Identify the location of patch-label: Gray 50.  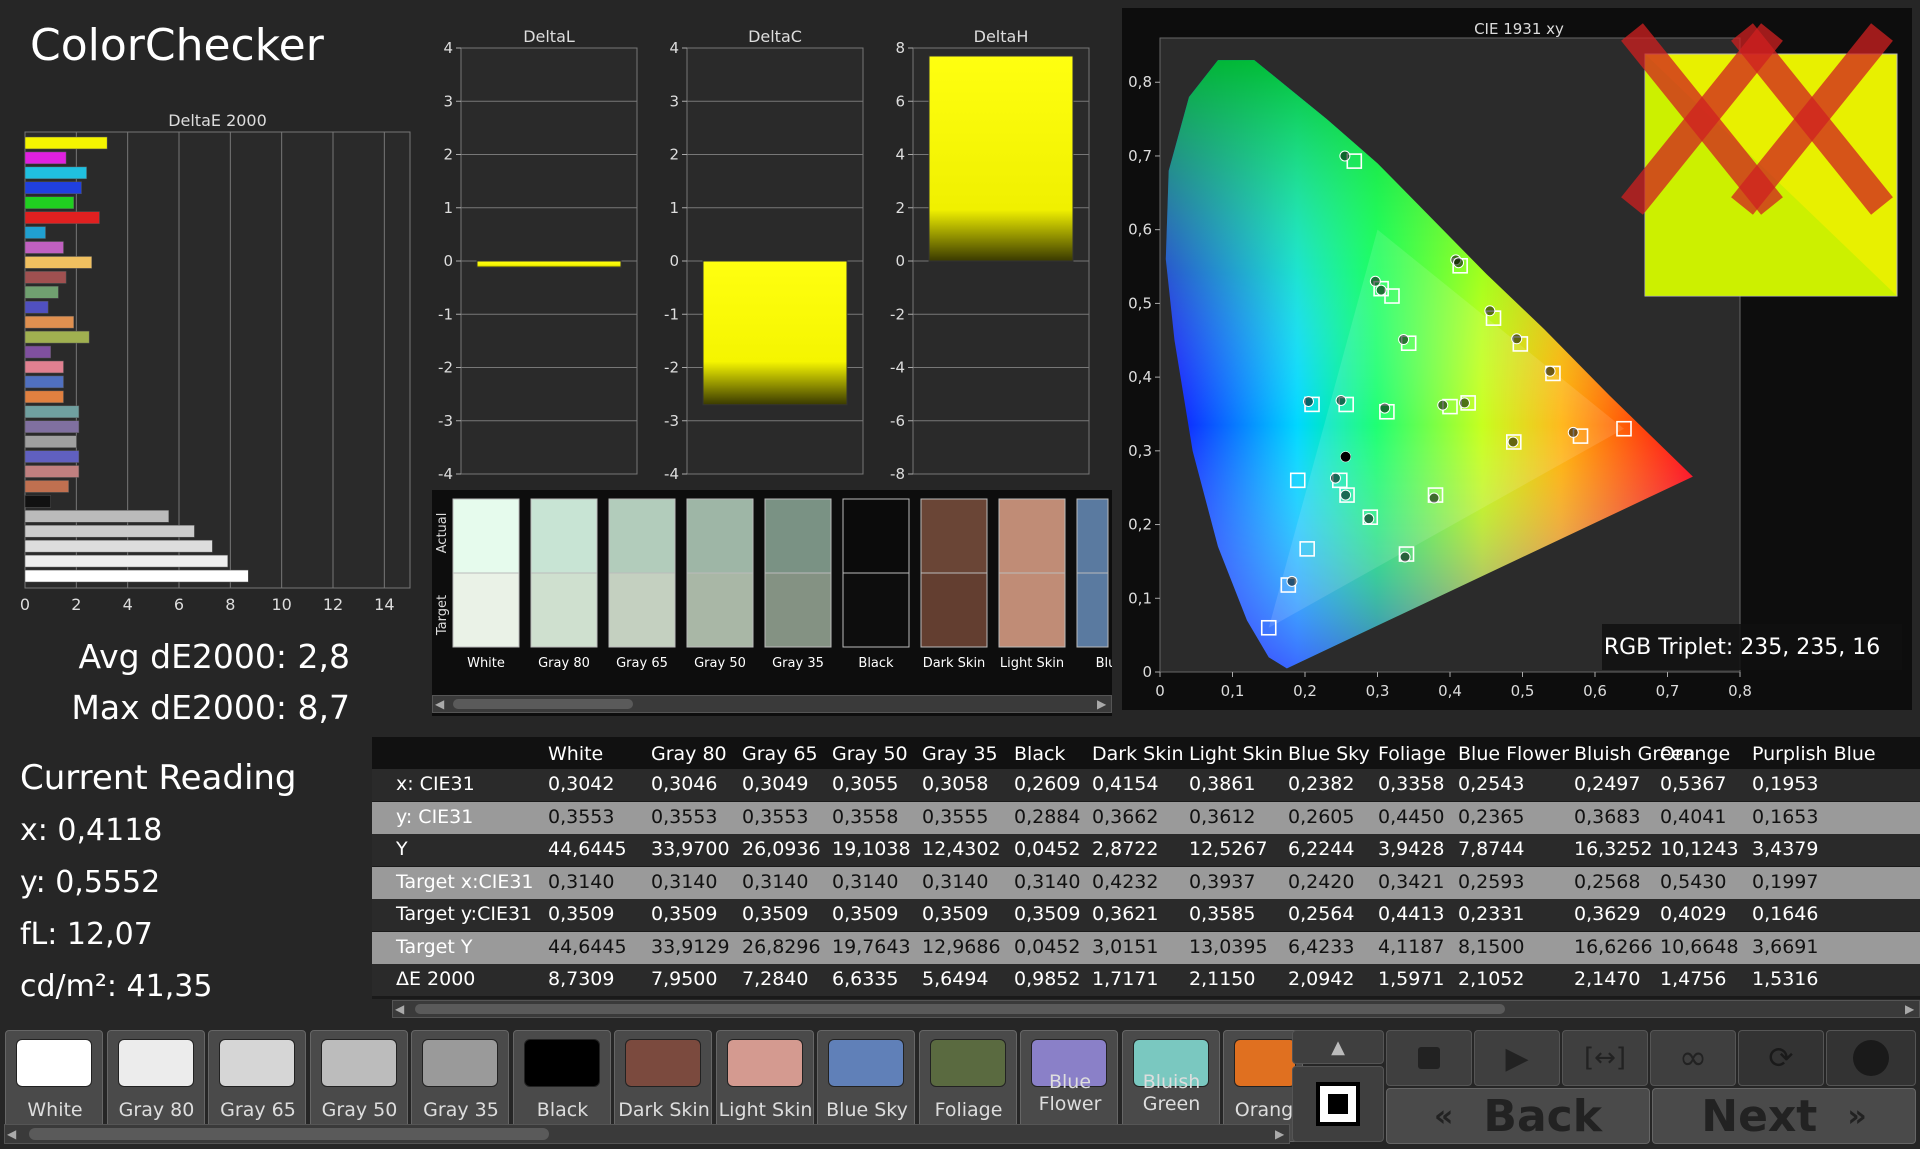
(359, 1110).